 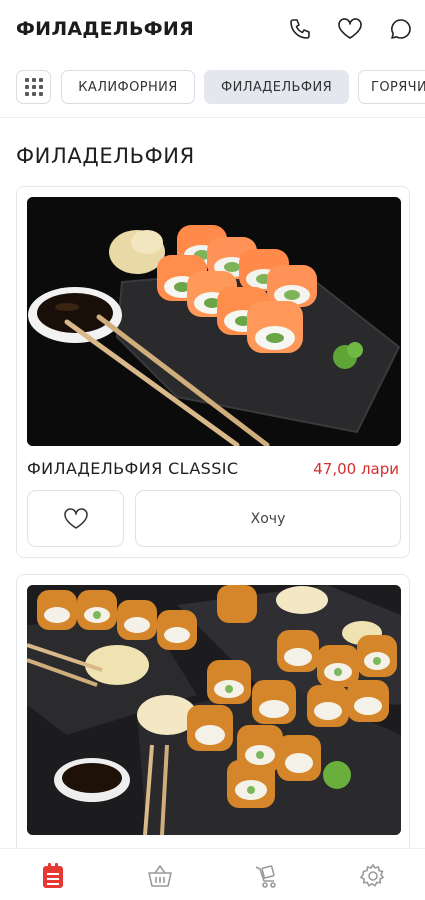 I want to click on bottom-navigation, so click(x=212, y=874).